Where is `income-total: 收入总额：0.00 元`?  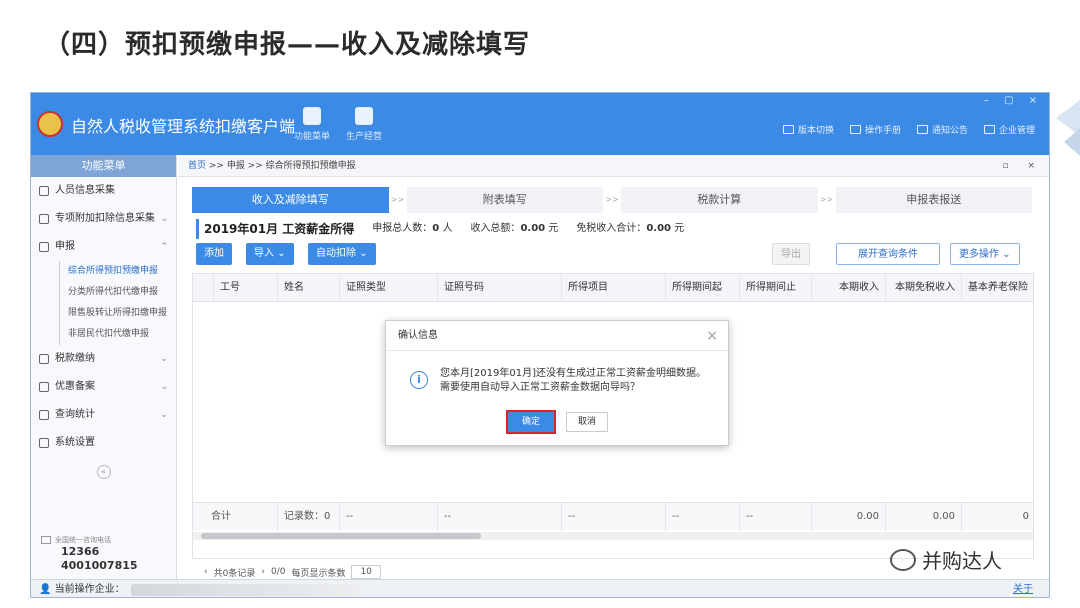 income-total: 收入总额：0.00 元 is located at coordinates (514, 229).